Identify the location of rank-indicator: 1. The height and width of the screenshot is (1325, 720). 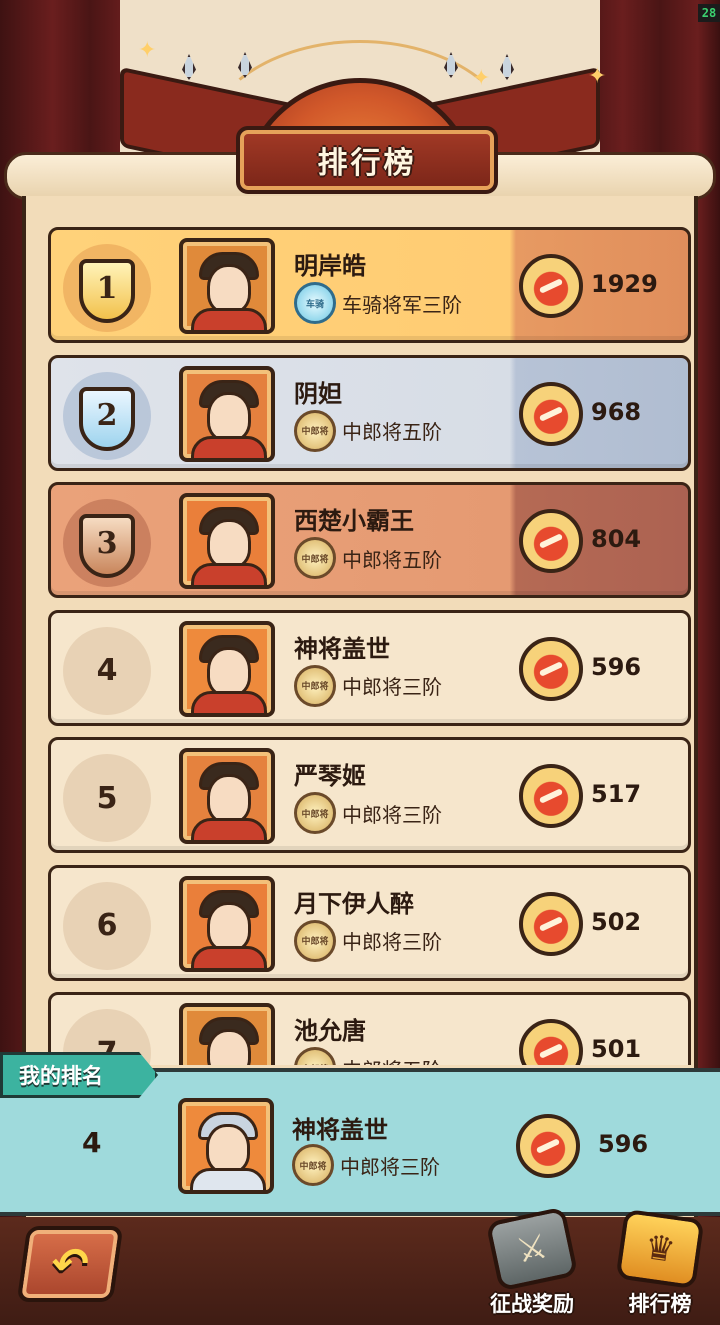
(107, 288).